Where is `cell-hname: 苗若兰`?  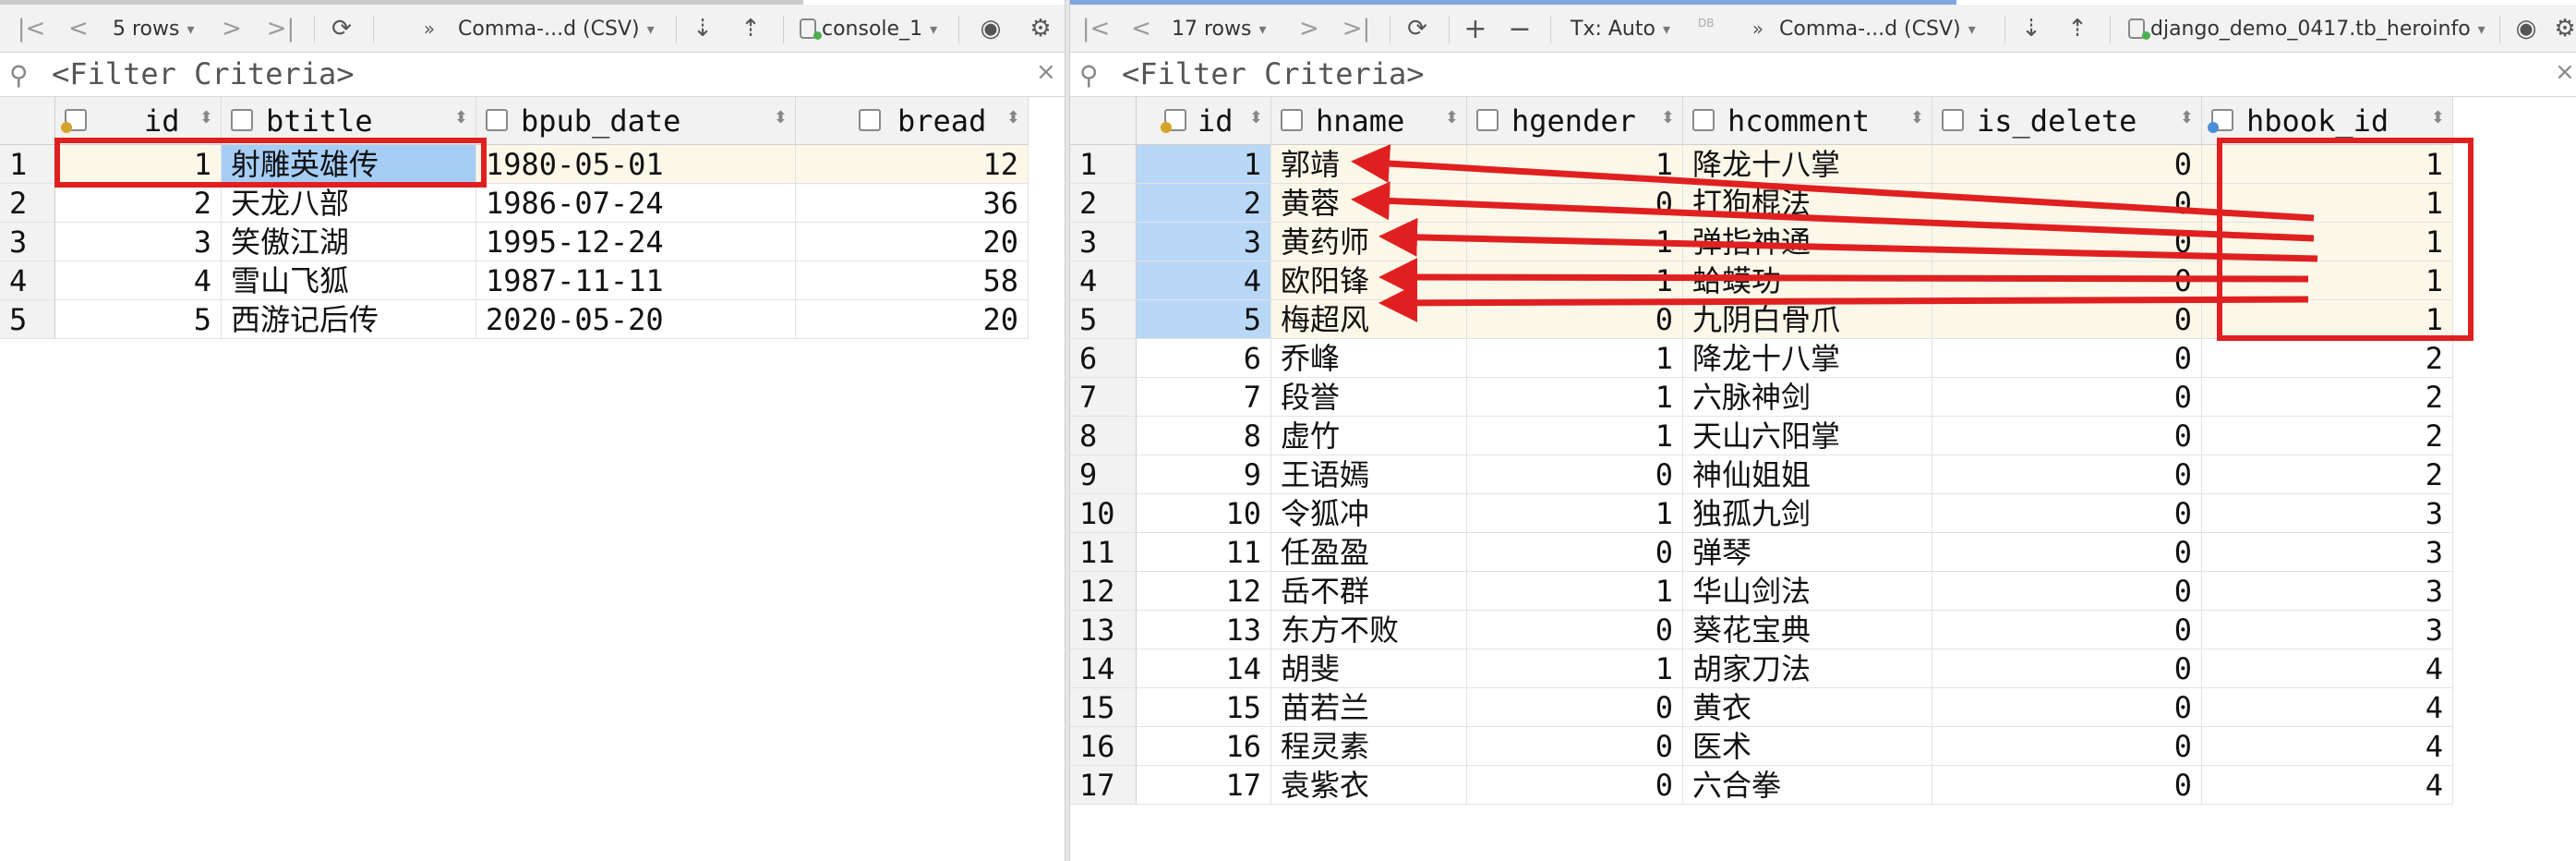 cell-hname: 苗若兰 is located at coordinates (1369, 707).